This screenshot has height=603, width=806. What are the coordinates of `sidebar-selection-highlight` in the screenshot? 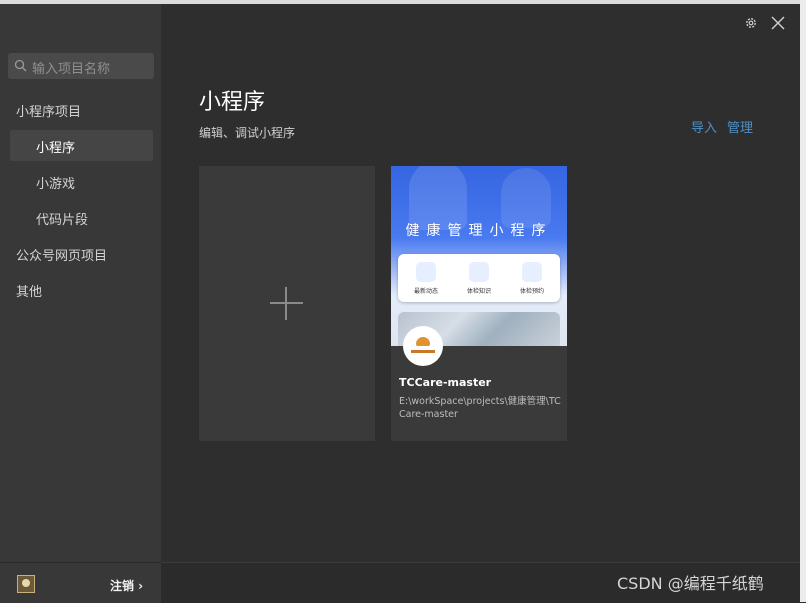 It's located at (81, 145).